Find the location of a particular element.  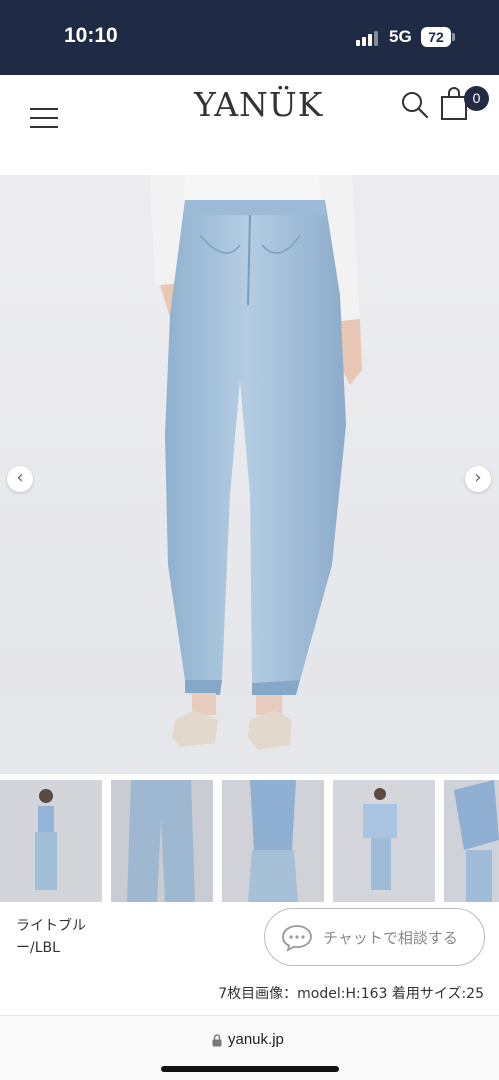

color-variant-label: ライトブルー/LBL is located at coordinates (61, 937).